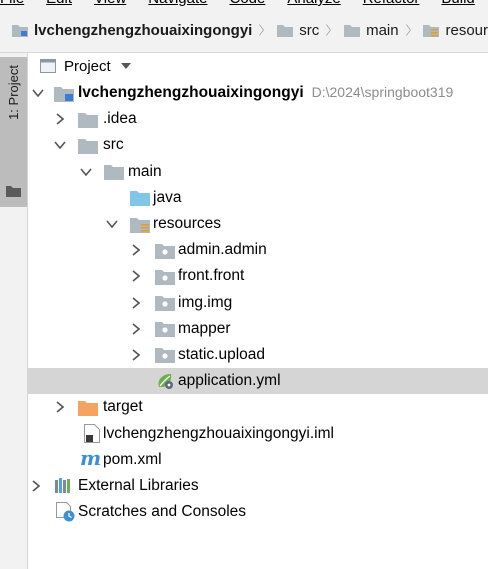 Image resolution: width=488 pixels, height=569 pixels. Describe the element at coordinates (258, 66) in the screenshot. I see `project-panel-header: Project` at that location.